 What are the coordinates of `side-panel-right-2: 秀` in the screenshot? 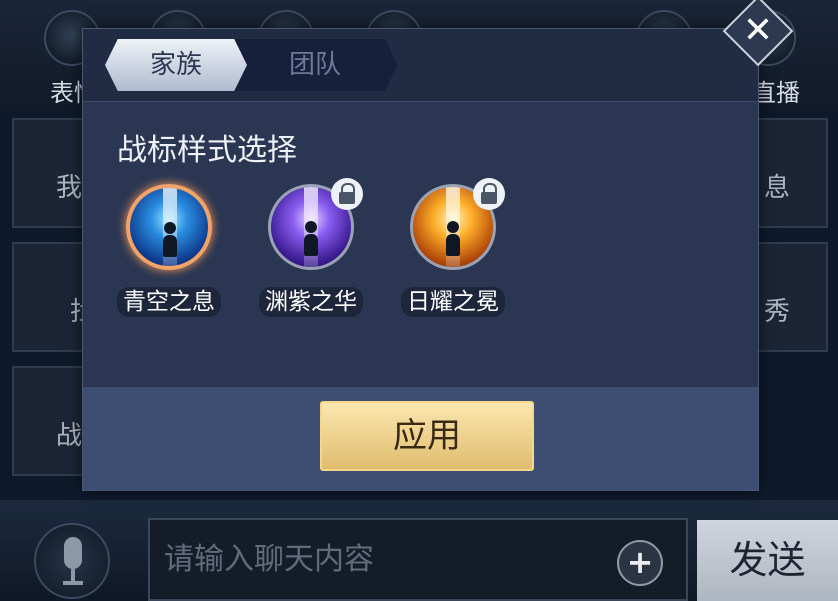 It's located at (788, 297).